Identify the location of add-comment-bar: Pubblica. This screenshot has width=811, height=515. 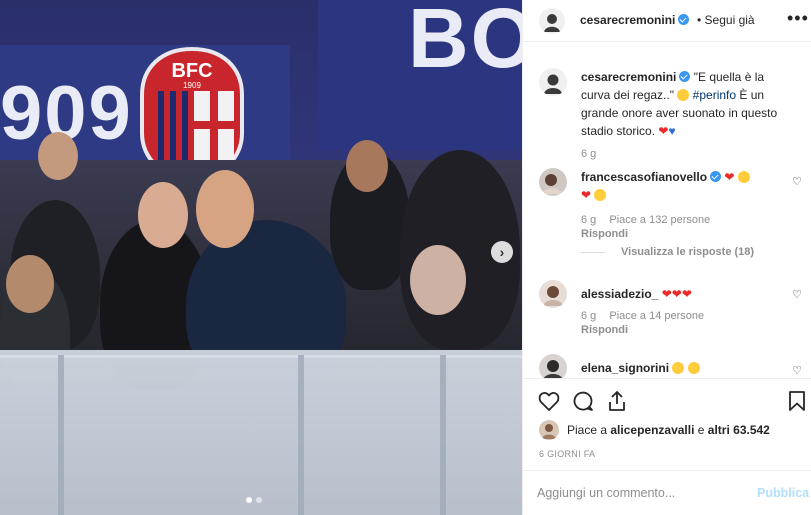
(667, 492).